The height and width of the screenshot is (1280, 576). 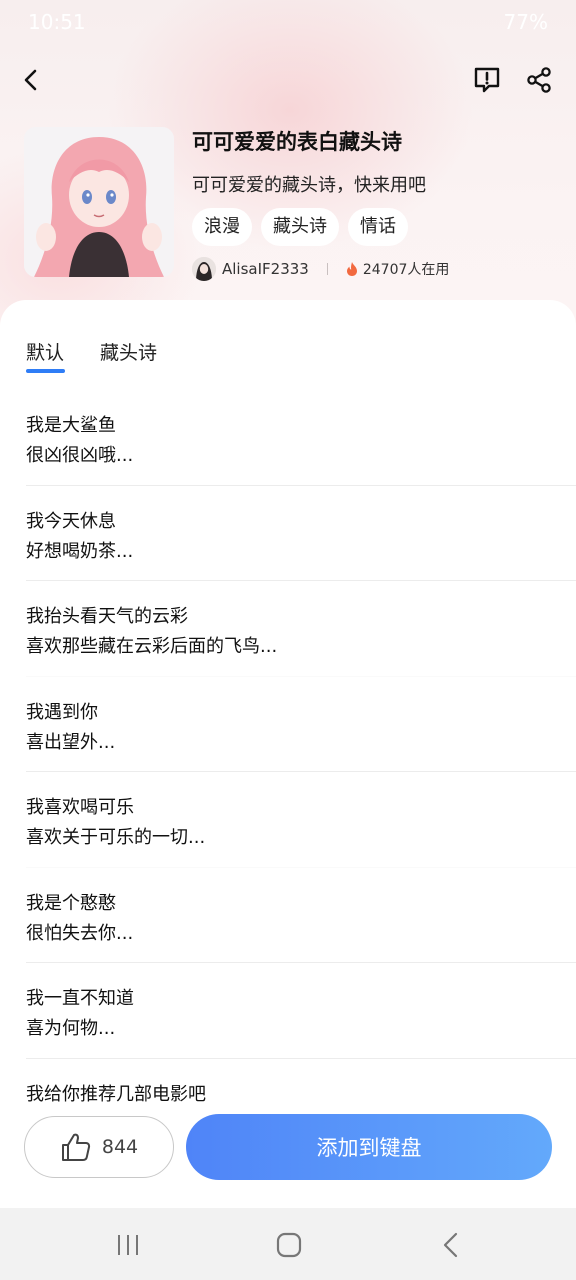 What do you see at coordinates (46, 355) in the screenshot?
I see `tab-default: 默认` at bounding box center [46, 355].